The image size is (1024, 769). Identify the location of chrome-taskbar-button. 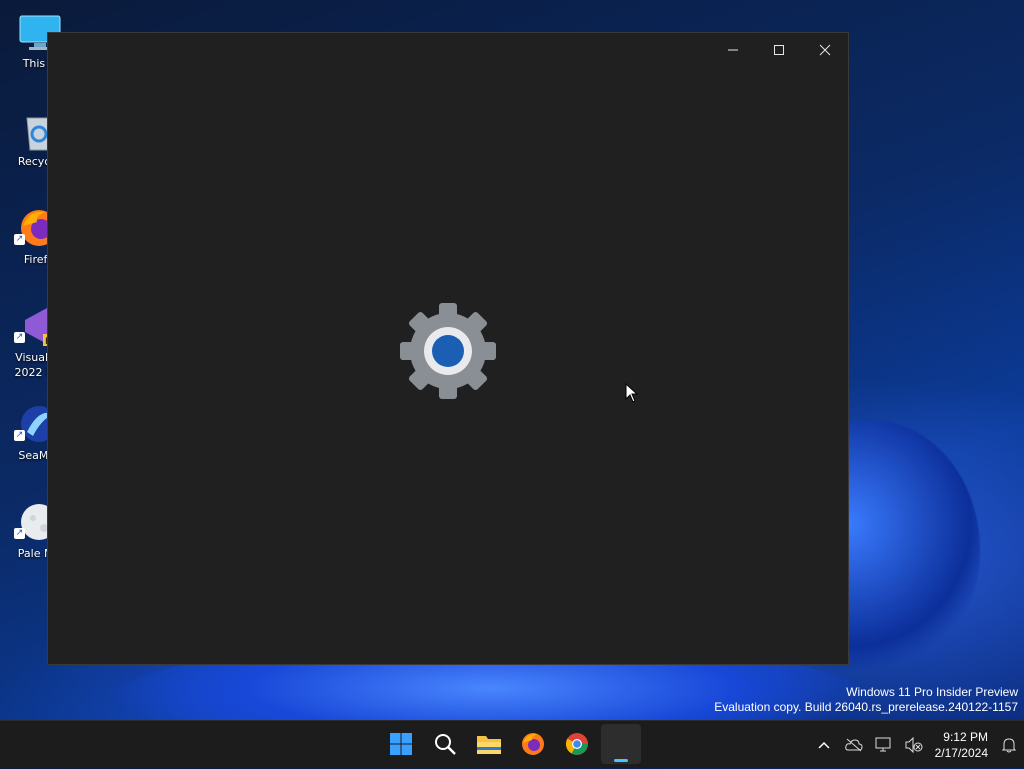
(577, 744).